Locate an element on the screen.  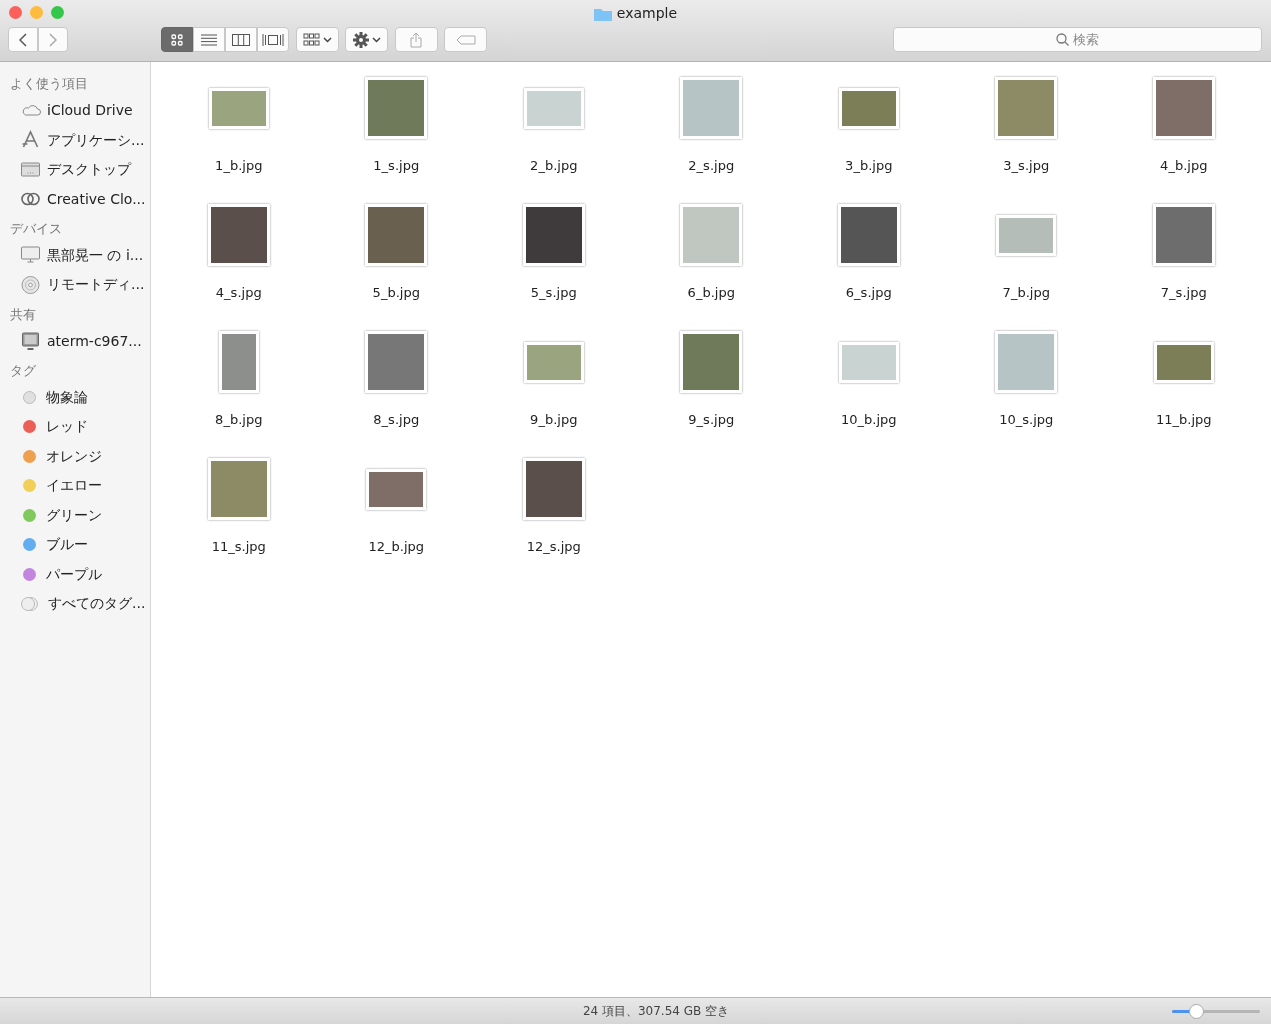
coverflow-view-button is located at coordinates (273, 39).